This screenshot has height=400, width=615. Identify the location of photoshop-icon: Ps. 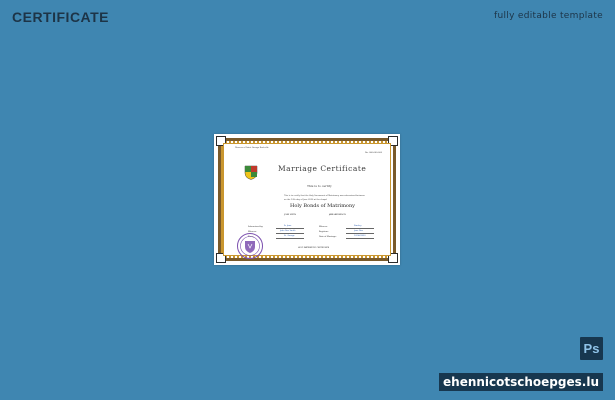
(591, 348).